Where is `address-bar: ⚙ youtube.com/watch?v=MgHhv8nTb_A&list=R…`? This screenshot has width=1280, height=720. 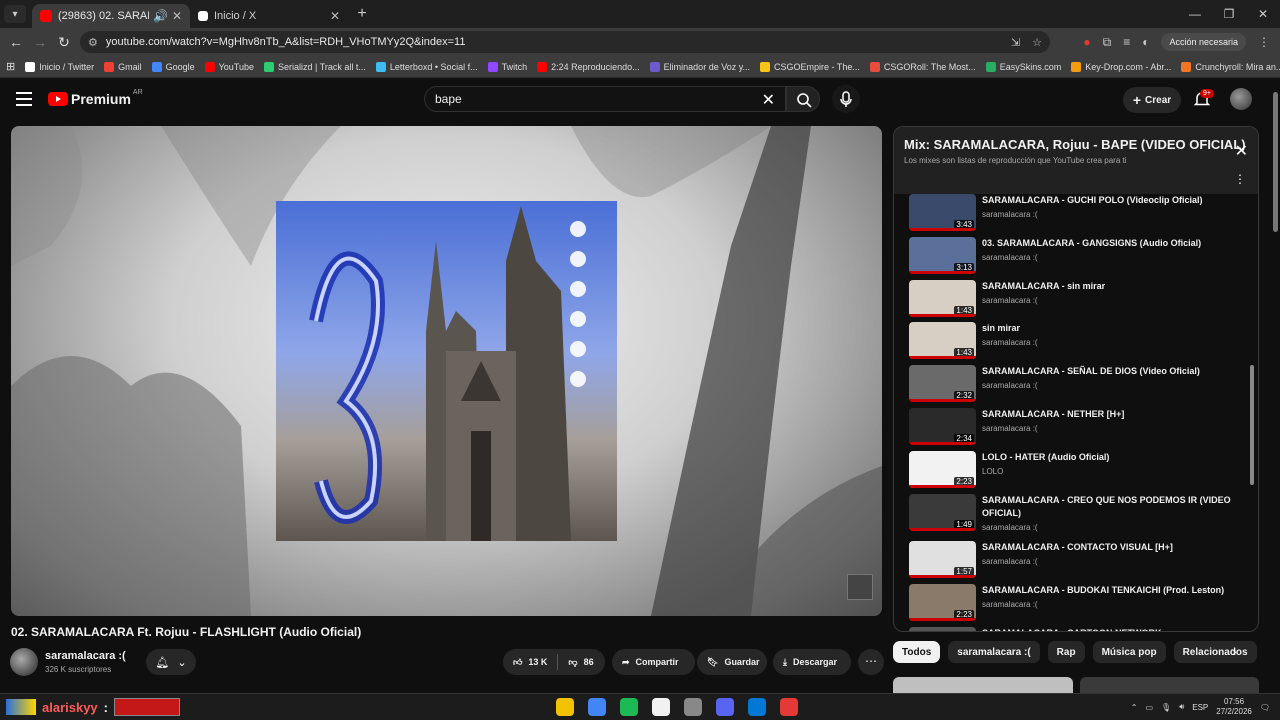 address-bar: ⚙ youtube.com/watch?v=MgHhv8nTb_A&list=R… is located at coordinates (565, 42).